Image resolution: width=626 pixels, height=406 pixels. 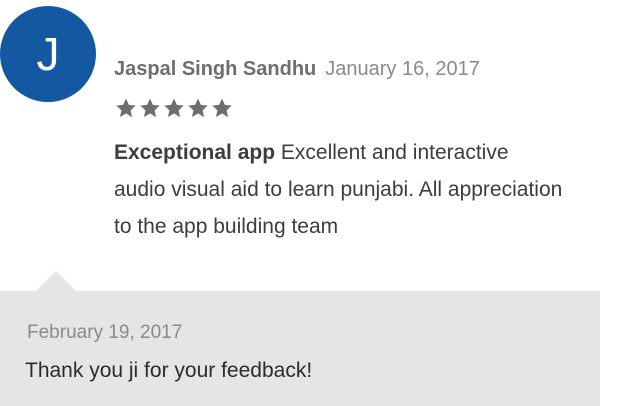 What do you see at coordinates (364, 109) in the screenshot?
I see `star-rating` at bounding box center [364, 109].